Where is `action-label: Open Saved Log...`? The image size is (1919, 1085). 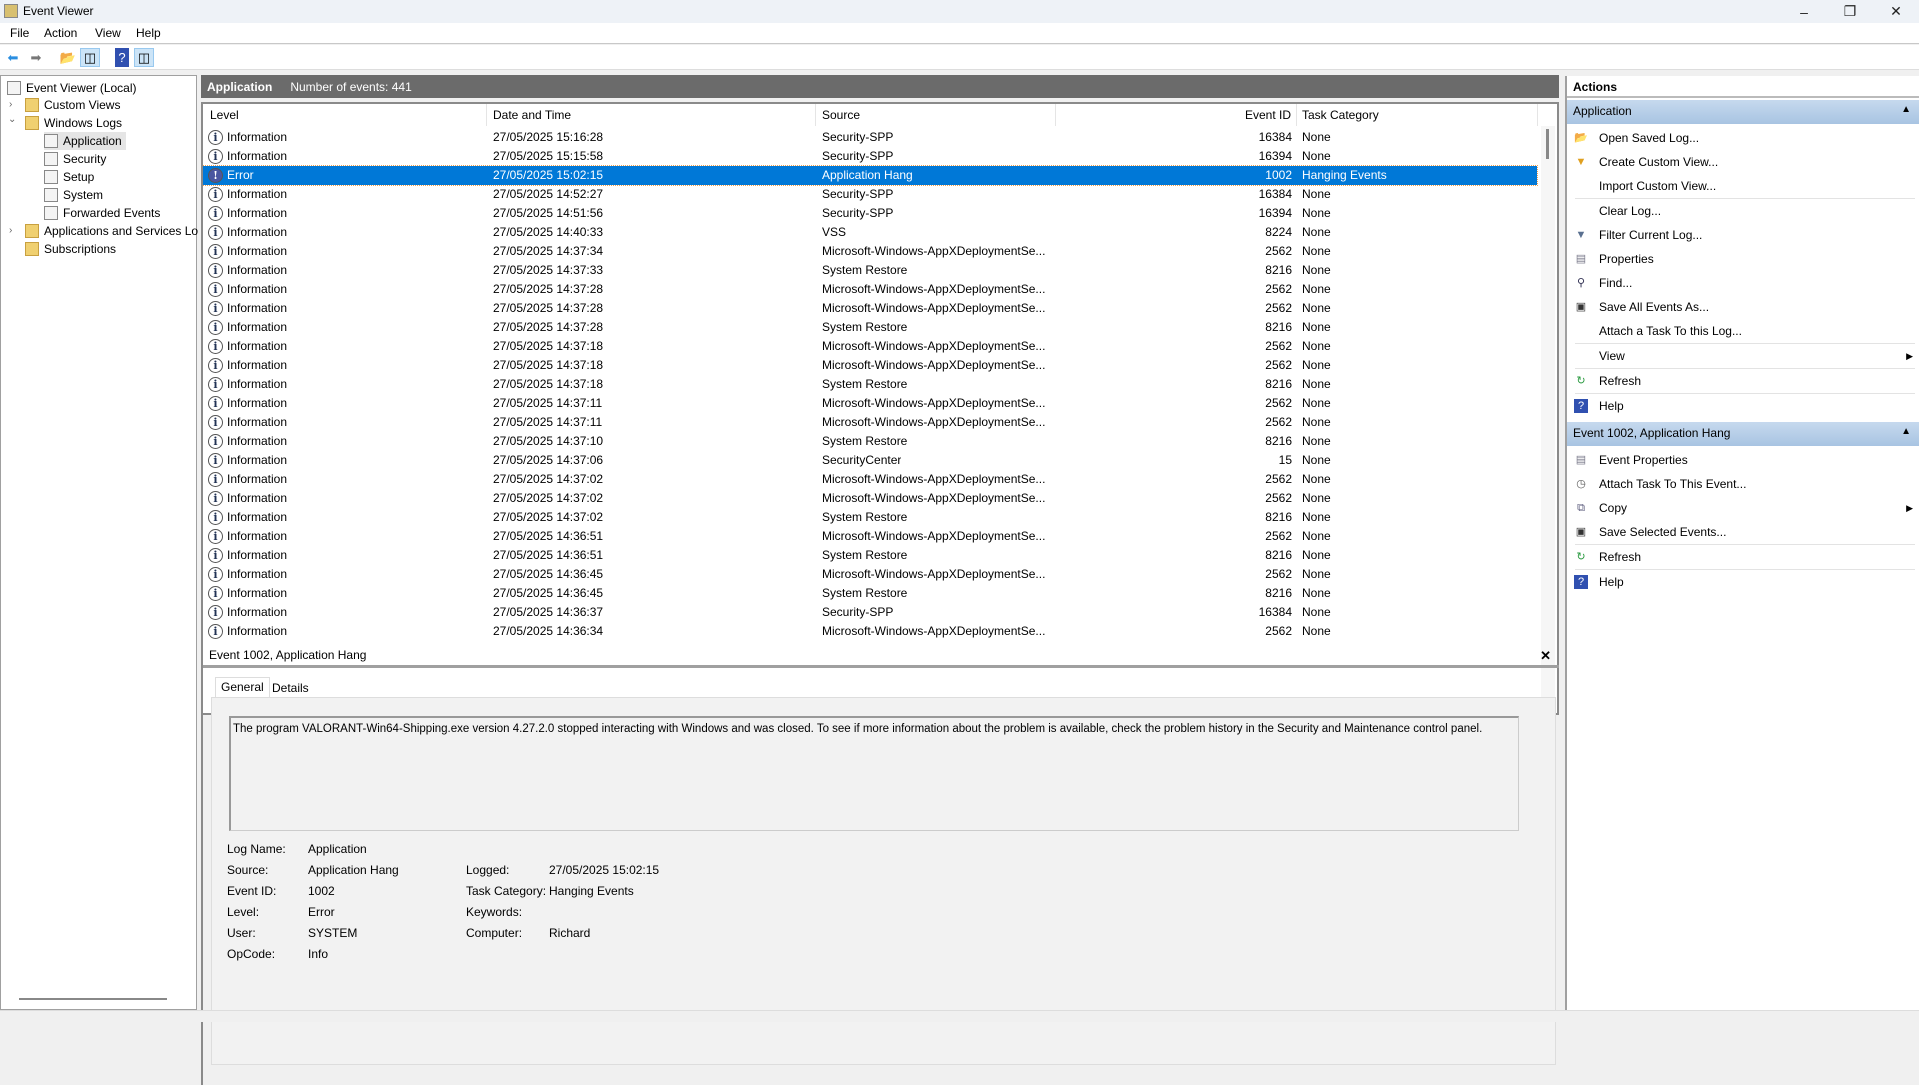 action-label: Open Saved Log... is located at coordinates (1649, 138).